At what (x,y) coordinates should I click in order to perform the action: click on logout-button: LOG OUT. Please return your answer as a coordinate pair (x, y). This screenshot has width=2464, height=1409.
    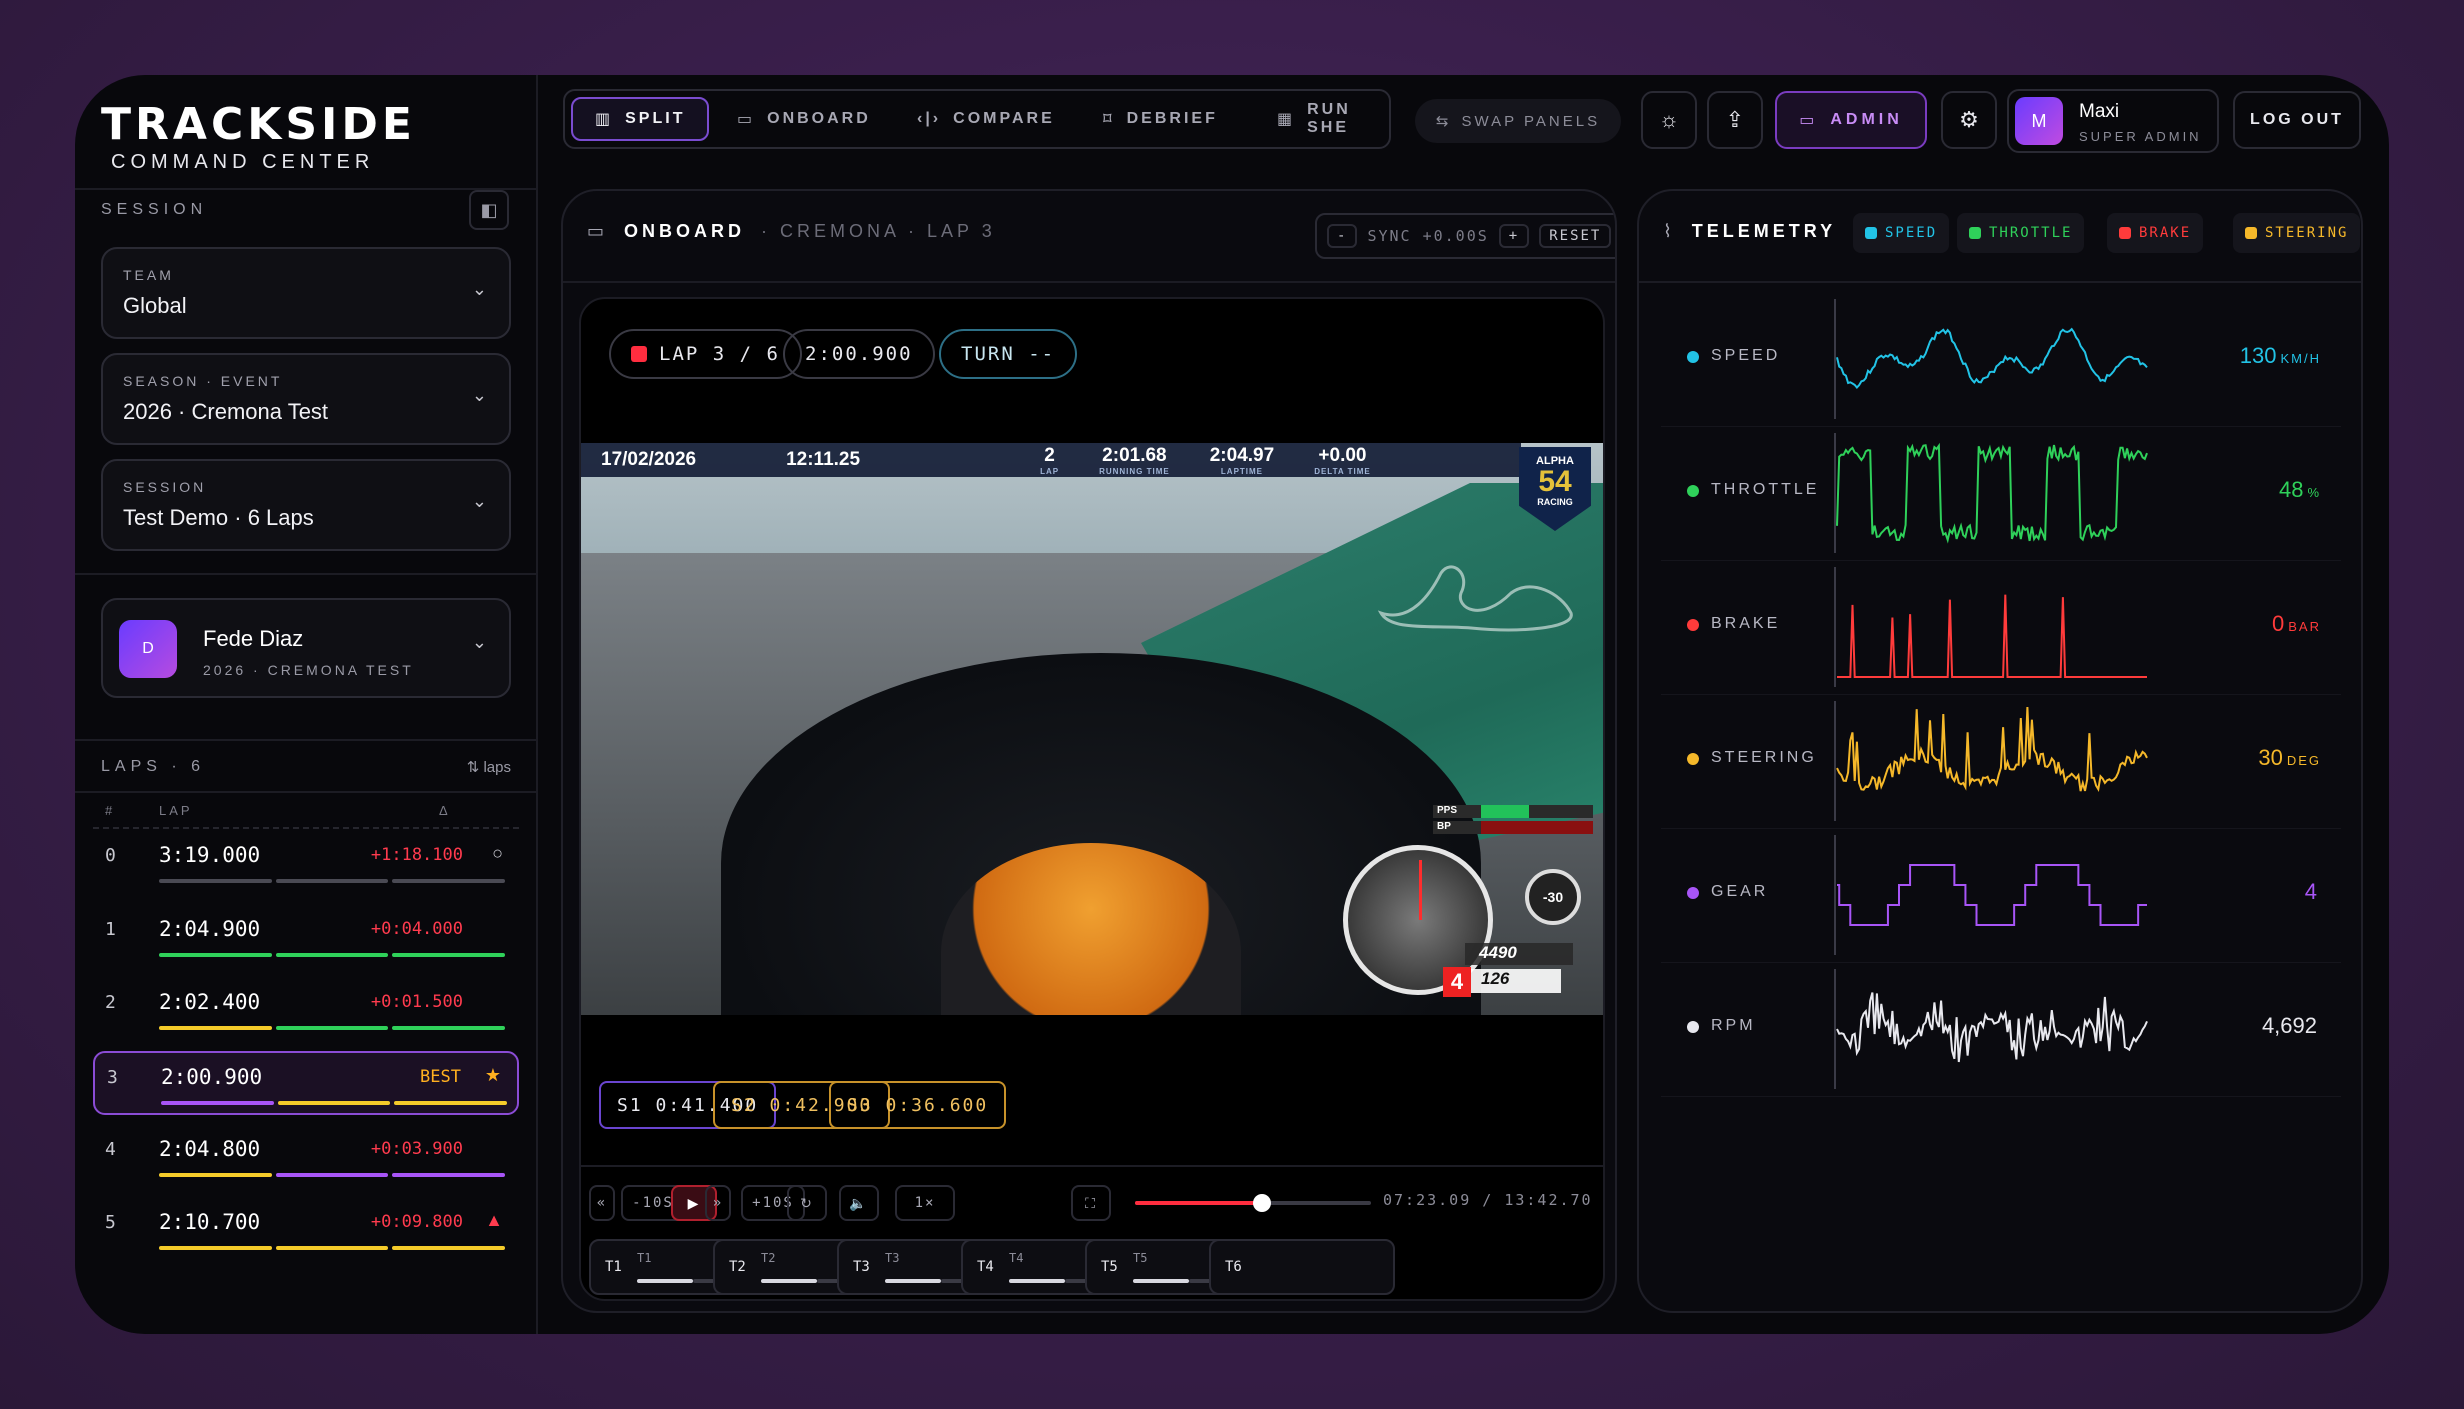
    Looking at the image, I should click on (2297, 120).